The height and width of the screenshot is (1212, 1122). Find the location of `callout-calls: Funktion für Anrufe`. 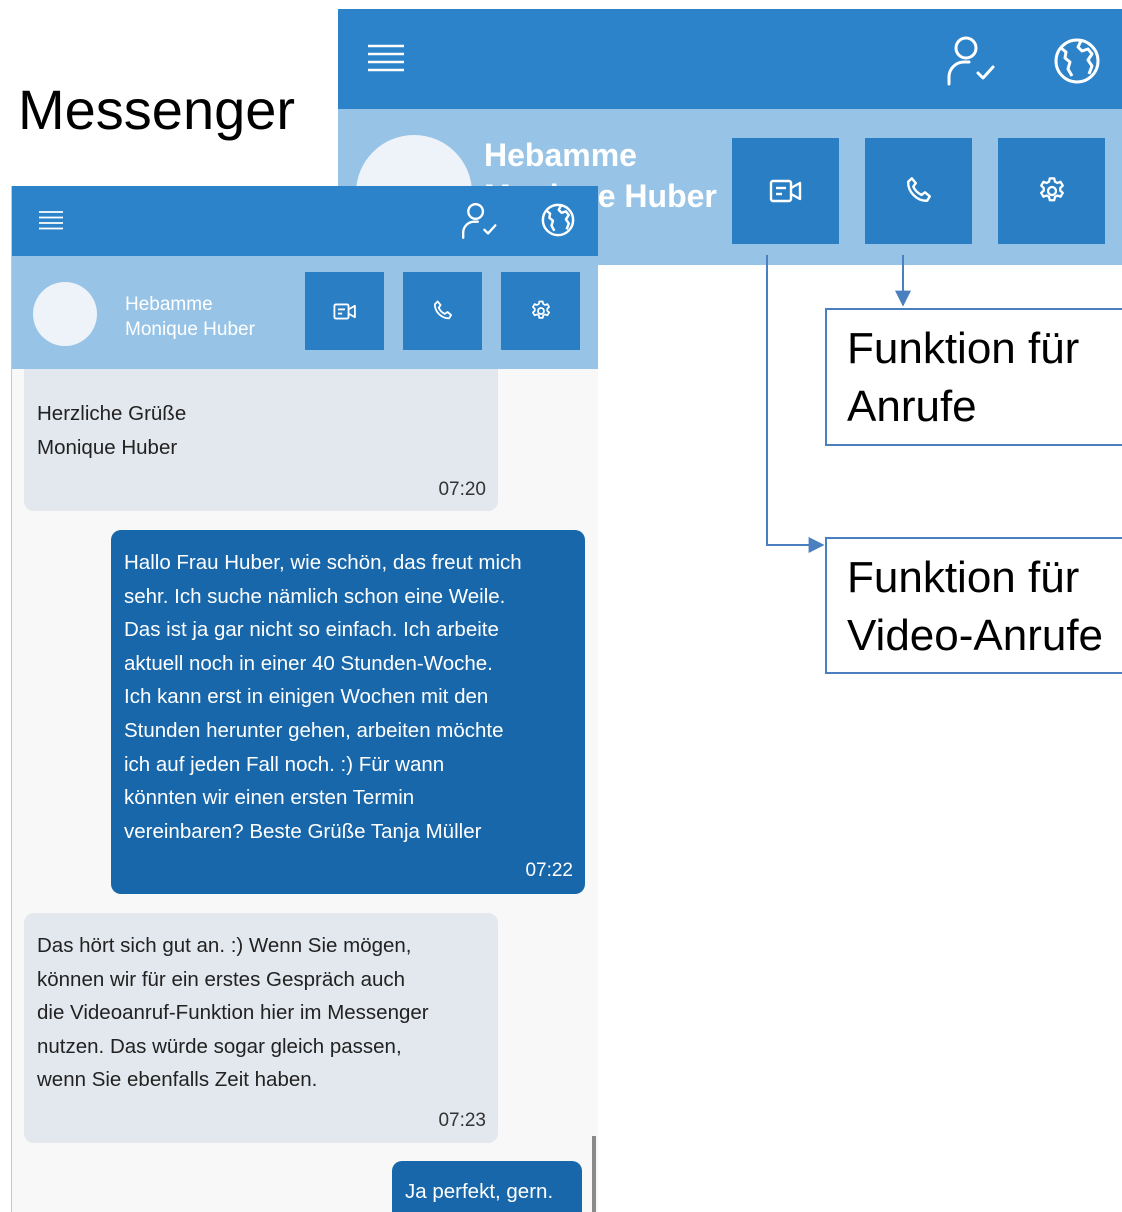

callout-calls: Funktion für Anrufe is located at coordinates (973, 377).